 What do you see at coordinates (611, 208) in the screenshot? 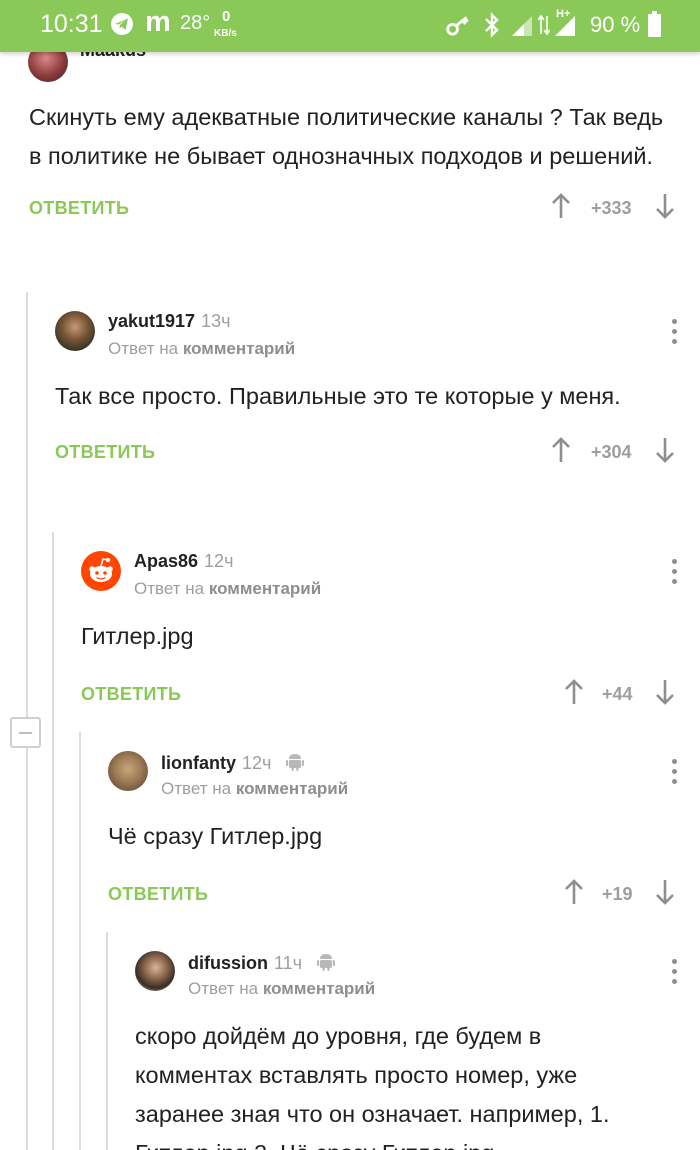
I see `comment-score: +333` at bounding box center [611, 208].